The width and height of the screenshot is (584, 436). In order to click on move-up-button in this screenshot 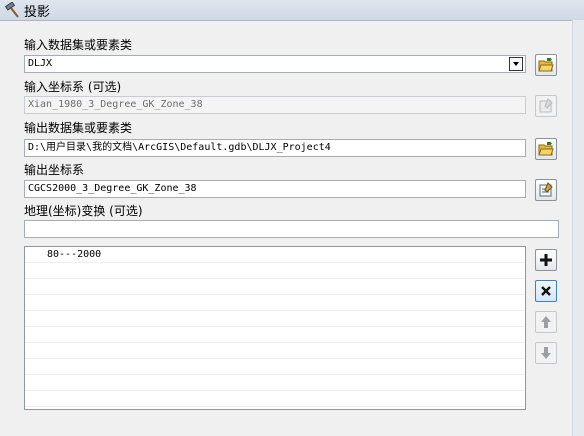, I will do `click(546, 322)`.